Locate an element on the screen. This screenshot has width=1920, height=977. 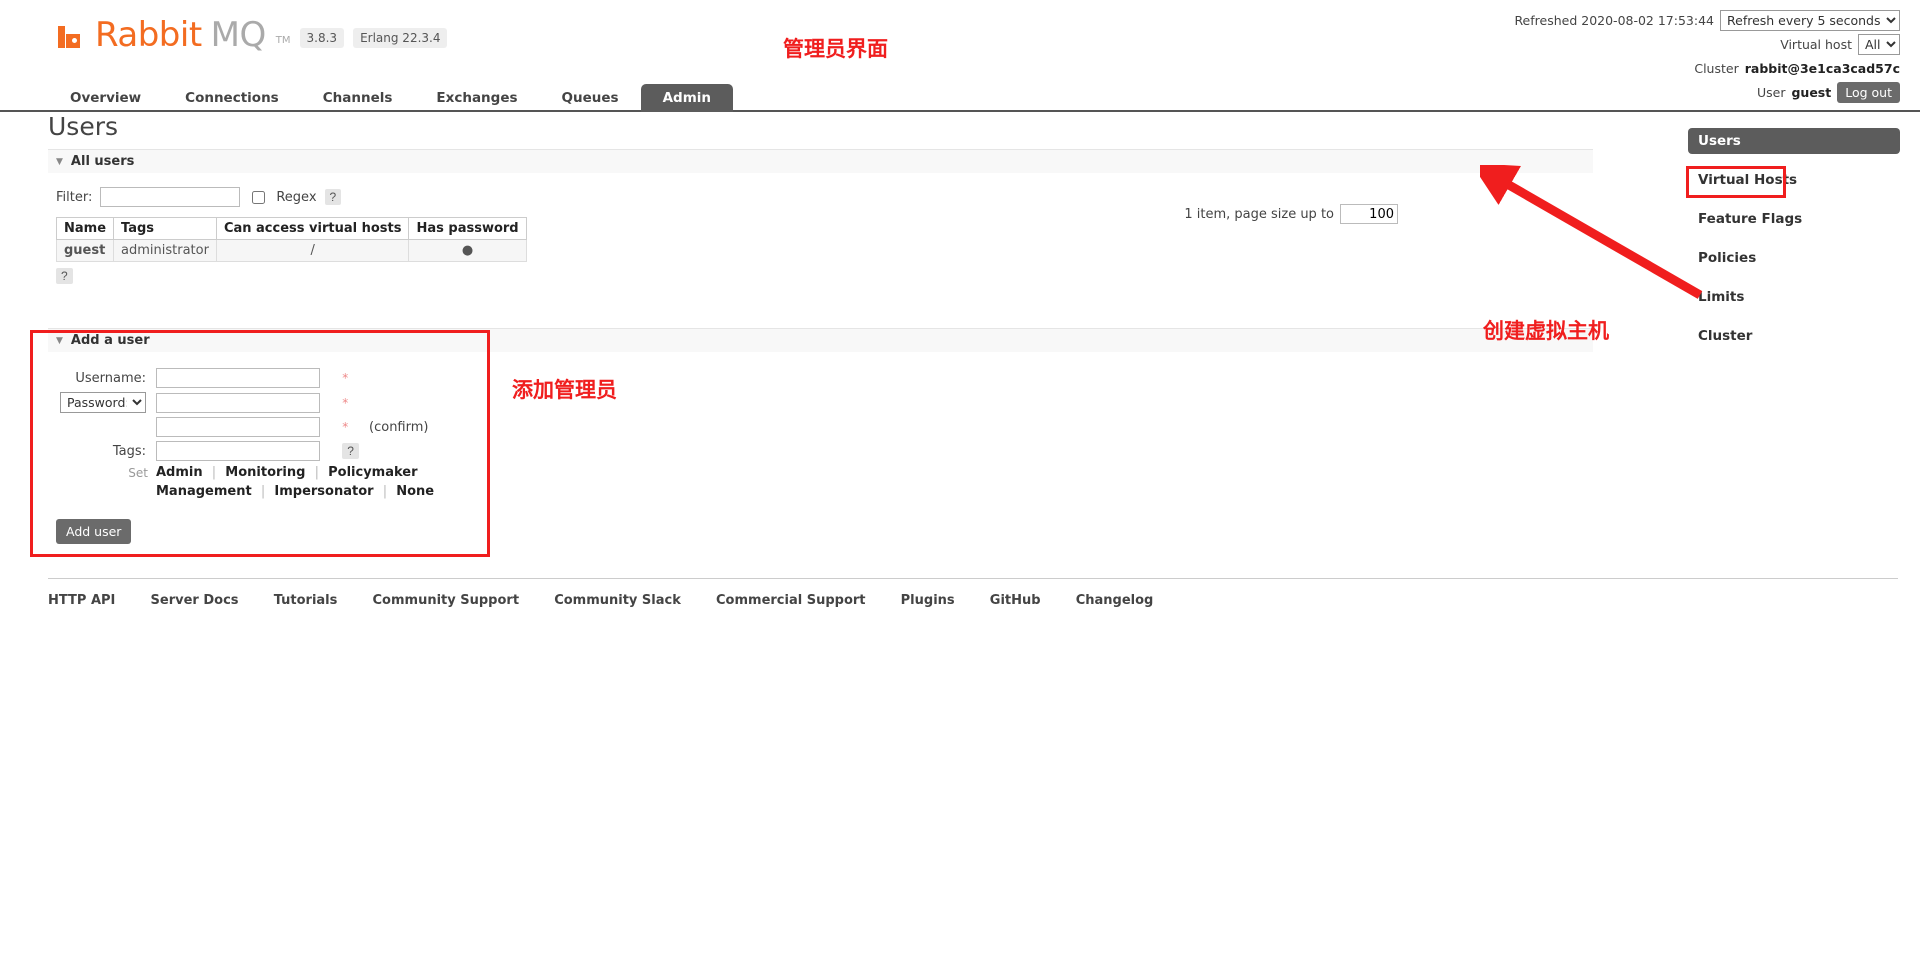
table-row: guest administrator / ● is located at coordinates (291, 250).